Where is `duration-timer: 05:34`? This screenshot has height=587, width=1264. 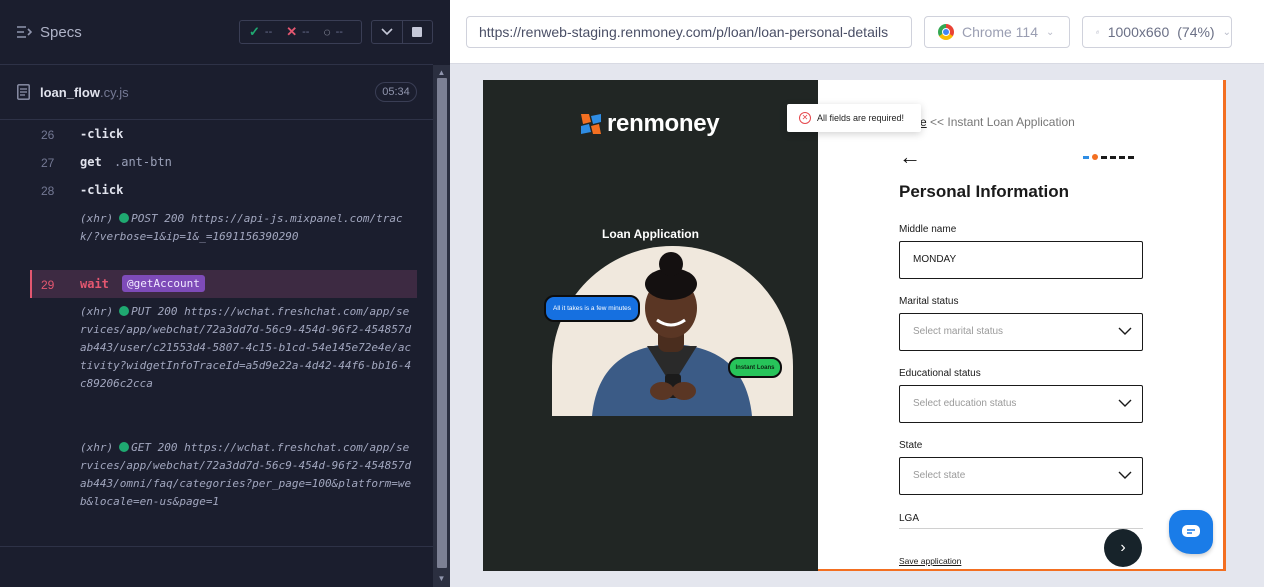
duration-timer: 05:34 is located at coordinates (396, 92).